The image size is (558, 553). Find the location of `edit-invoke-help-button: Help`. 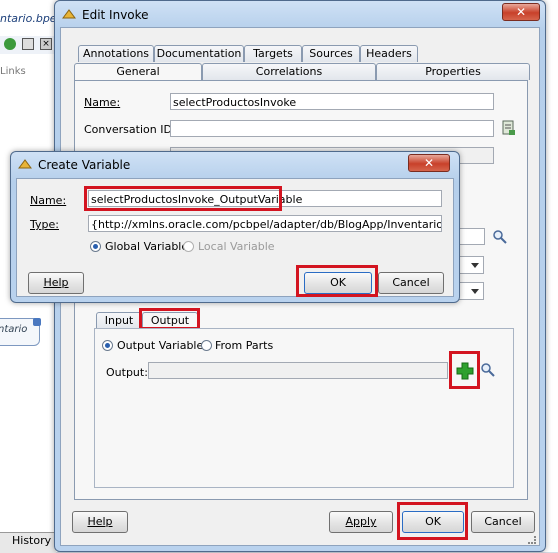

edit-invoke-help-button: Help is located at coordinates (100, 522).